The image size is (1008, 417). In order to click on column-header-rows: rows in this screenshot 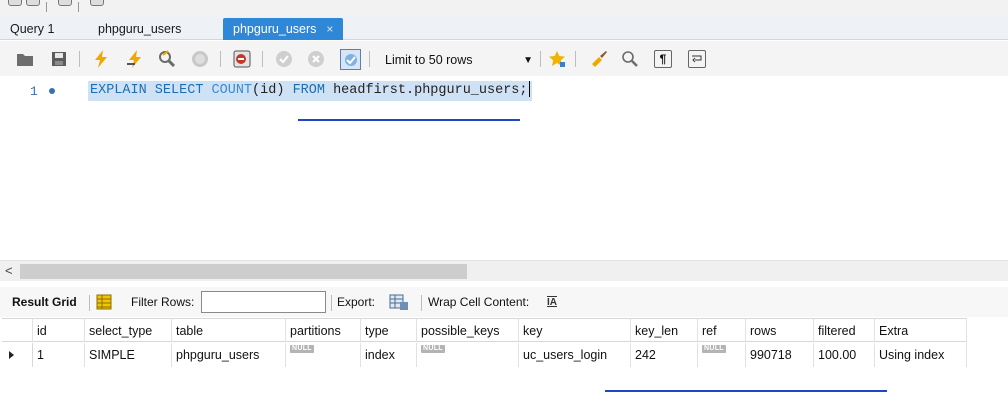, I will do `click(780, 330)`.